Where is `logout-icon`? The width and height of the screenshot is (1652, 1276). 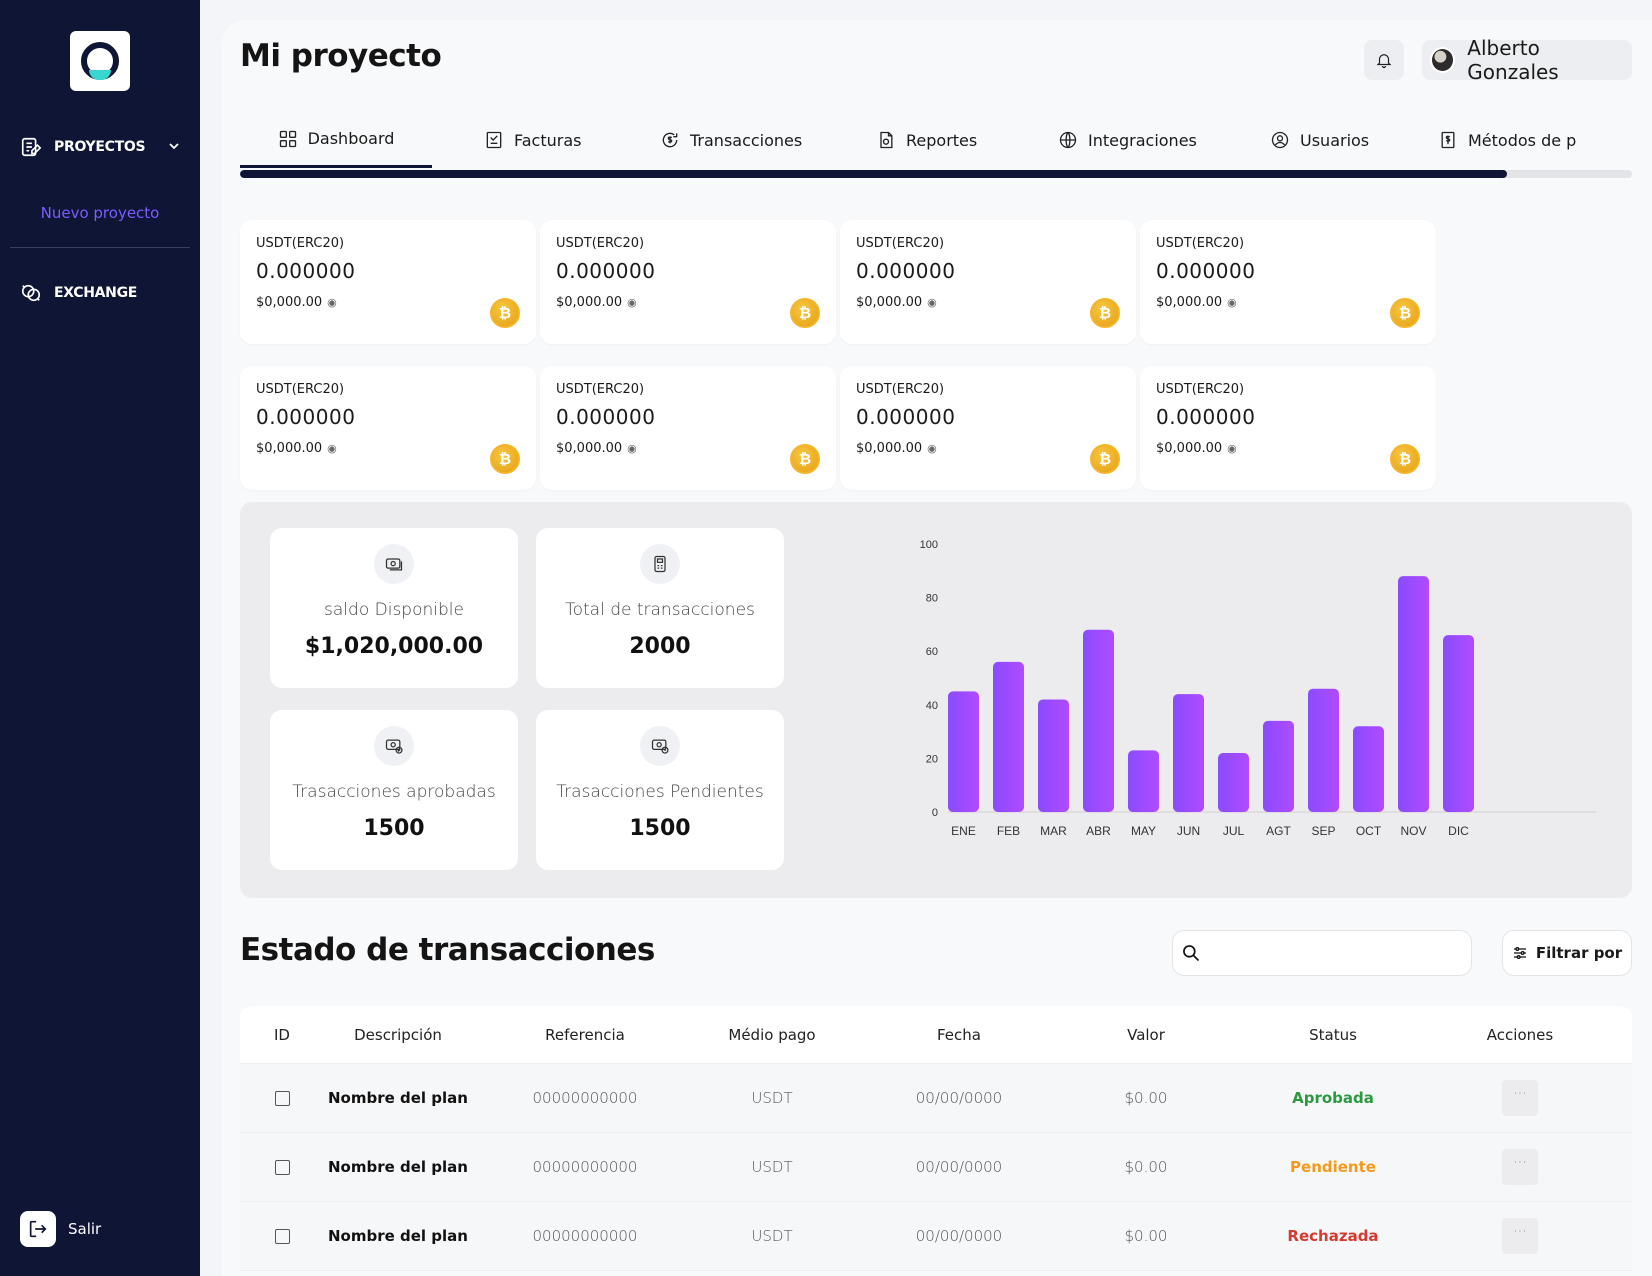 logout-icon is located at coordinates (38, 1229).